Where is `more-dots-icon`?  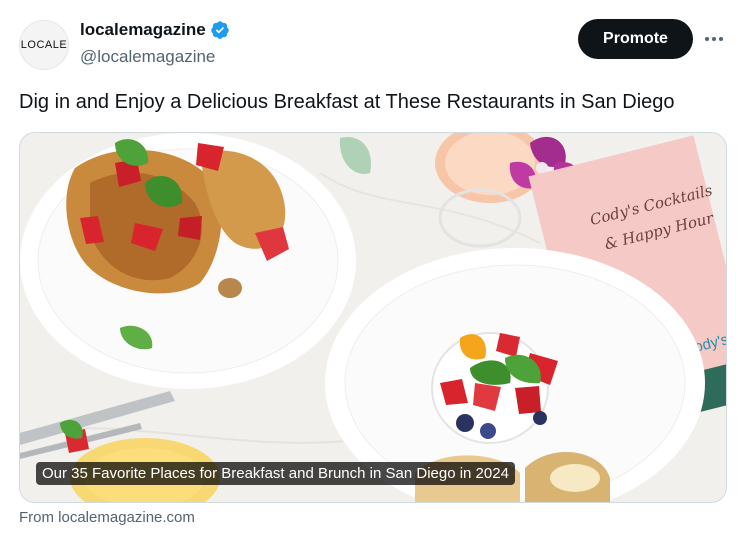 more-dots-icon is located at coordinates (714, 39).